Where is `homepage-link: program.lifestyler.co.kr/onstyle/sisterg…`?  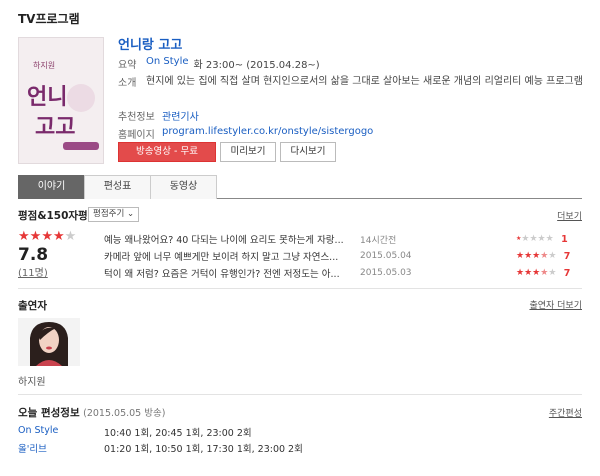 homepage-link: program.lifestyler.co.kr/onstyle/sisterg… is located at coordinates (267, 133).